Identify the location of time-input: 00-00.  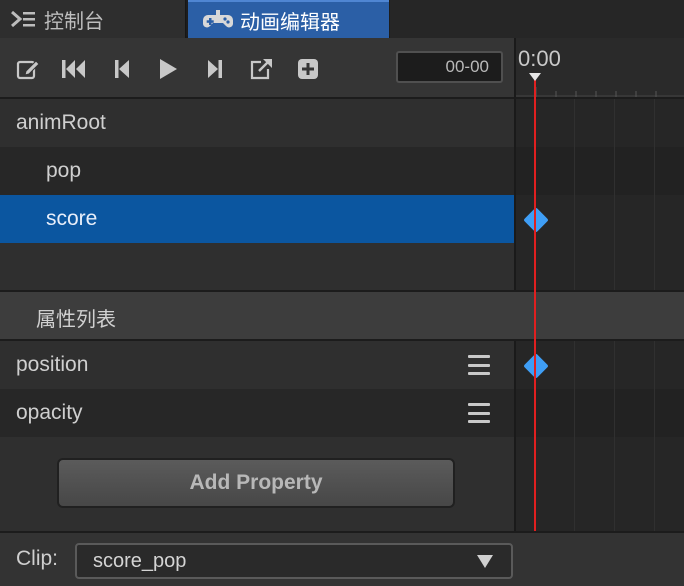
(449, 67).